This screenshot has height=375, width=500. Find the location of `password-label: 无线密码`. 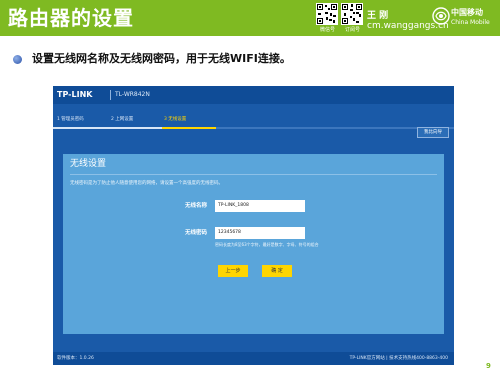

password-label: 无线密码 is located at coordinates (196, 233).